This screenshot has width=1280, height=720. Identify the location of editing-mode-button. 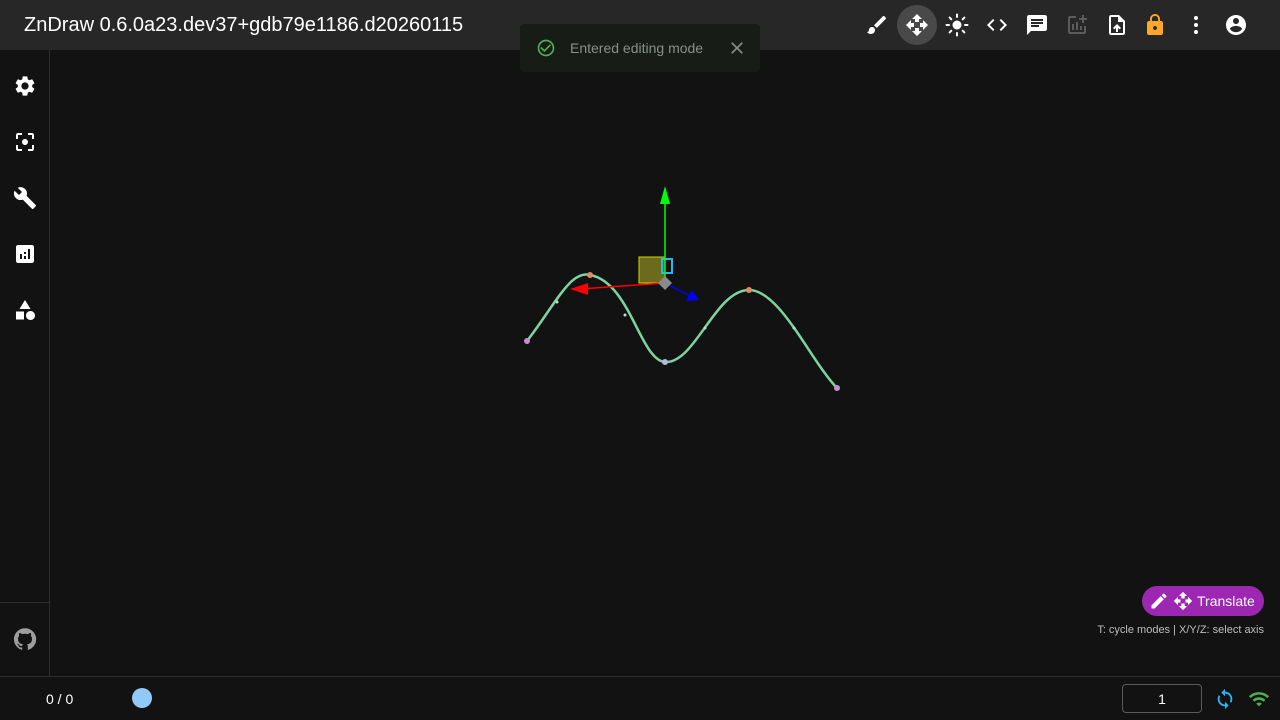
(917, 25).